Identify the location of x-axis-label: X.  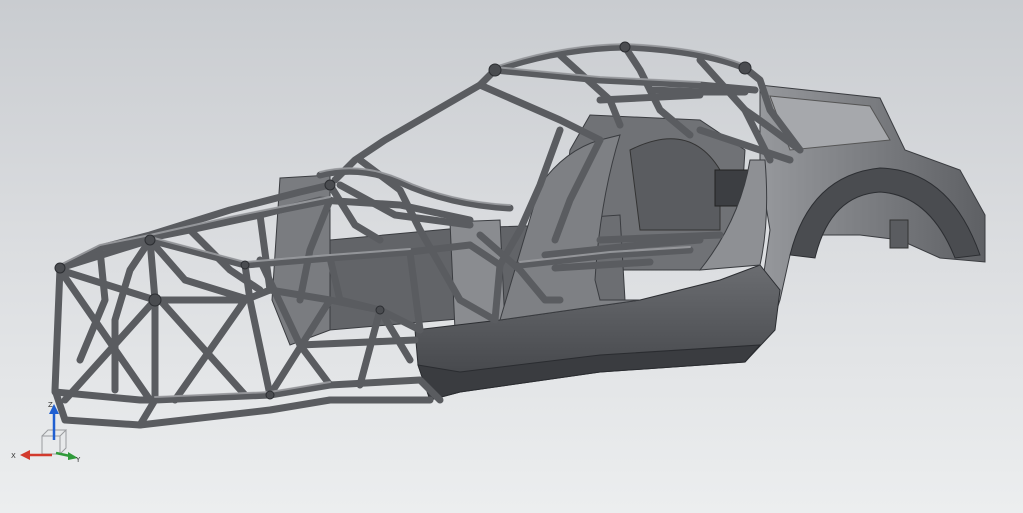
(13, 456).